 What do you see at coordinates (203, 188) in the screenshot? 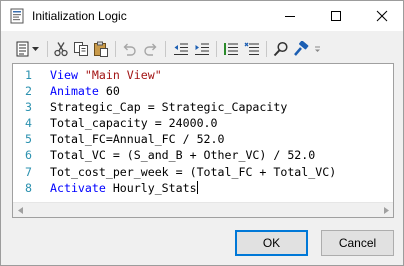
I see `code-line: 8 Activate Hourly_Stats` at bounding box center [203, 188].